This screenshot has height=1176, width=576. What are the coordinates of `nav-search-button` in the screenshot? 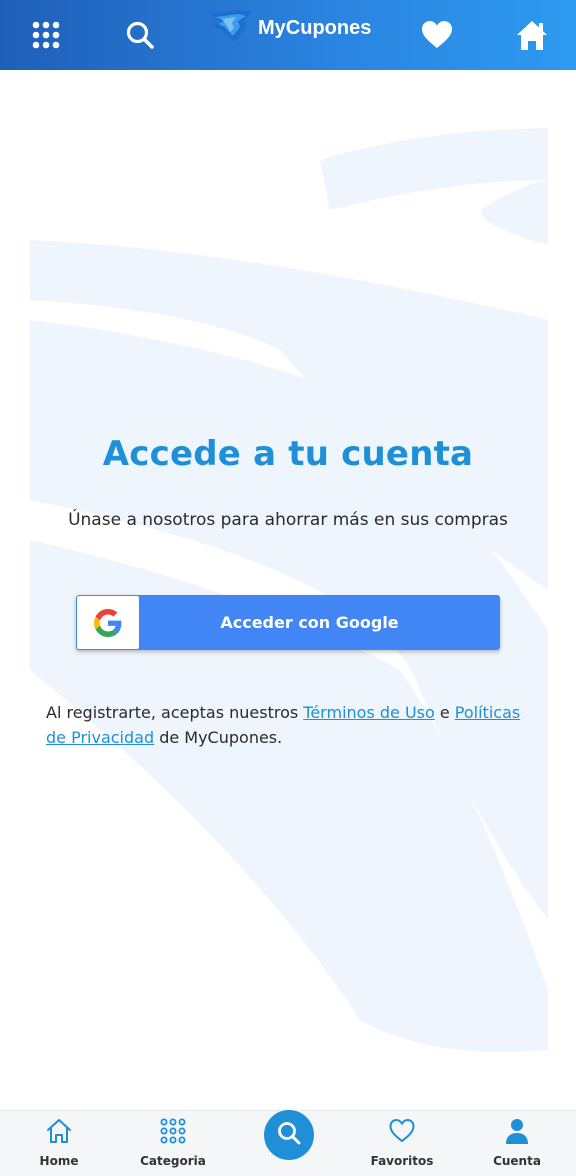 It's located at (289, 1135).